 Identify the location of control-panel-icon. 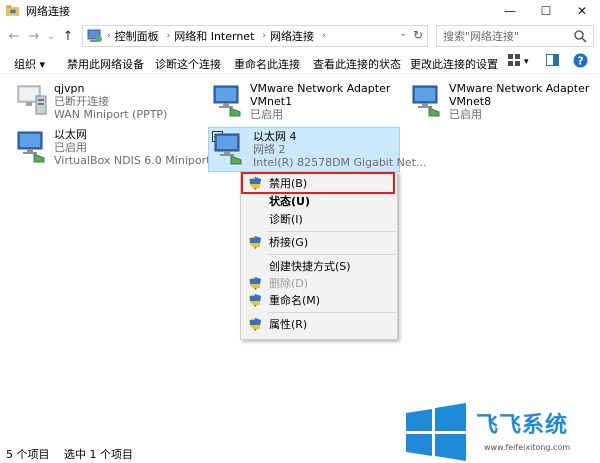
(94, 35).